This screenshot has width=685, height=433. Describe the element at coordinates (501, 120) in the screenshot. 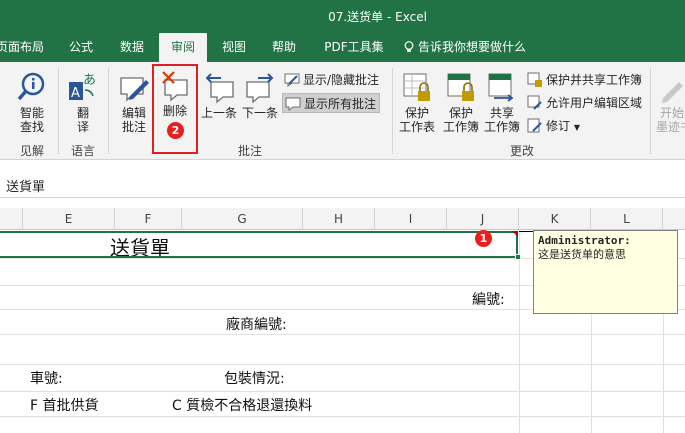

I see `share-workbook-label: 共享 工作簿` at that location.